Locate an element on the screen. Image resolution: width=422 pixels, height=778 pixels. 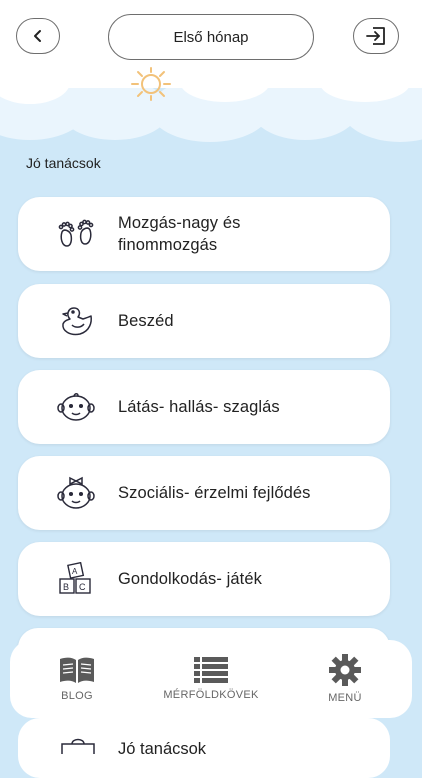
card-senses: Látás- hallás- szaglás is located at coordinates (204, 407).